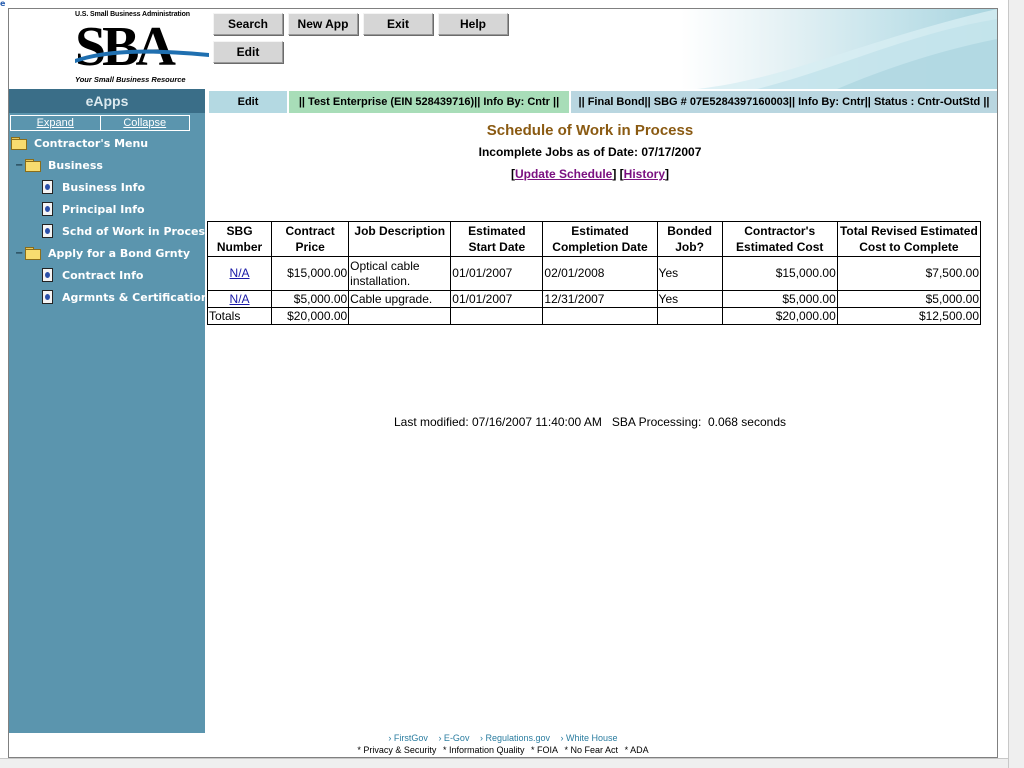 This screenshot has width=1024, height=768. Describe the element at coordinates (515, 738) in the screenshot. I see `footer-link-regulations: › Regulations.gov` at that location.